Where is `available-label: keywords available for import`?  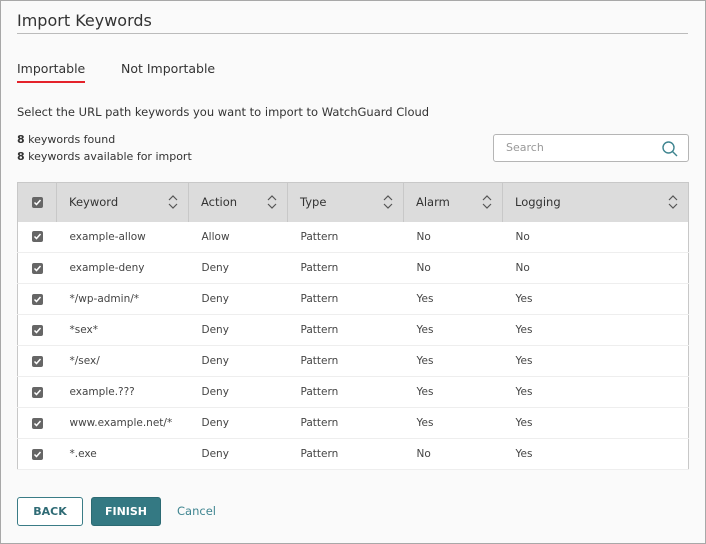
available-label: keywords available for import is located at coordinates (108, 156).